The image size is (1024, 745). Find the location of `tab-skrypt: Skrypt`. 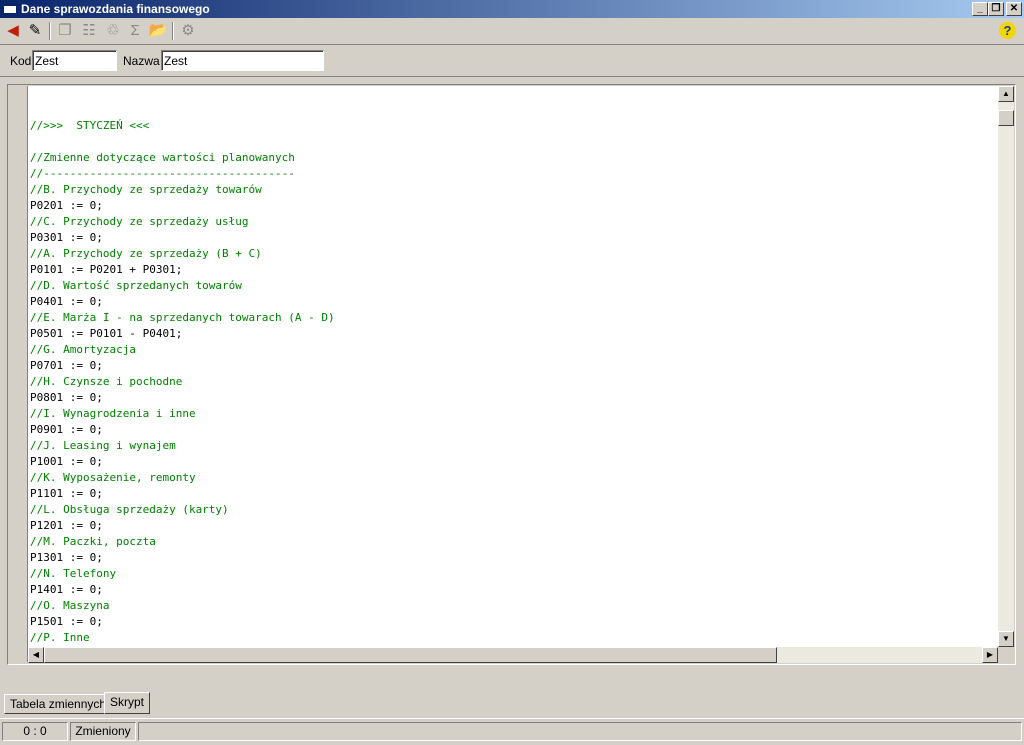

tab-skrypt: Skrypt is located at coordinates (127, 703).